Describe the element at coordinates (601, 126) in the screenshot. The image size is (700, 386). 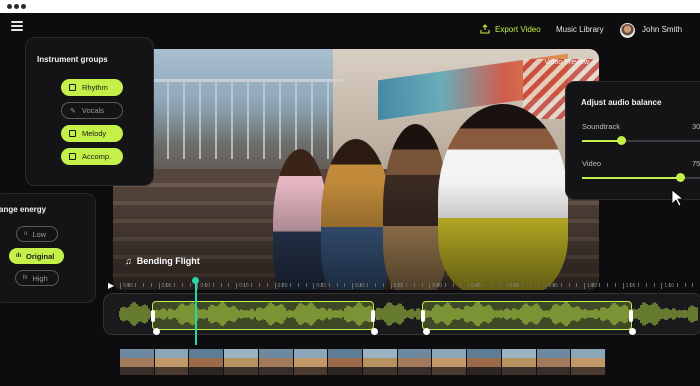
I see `soundtrack-label: Soundtrack` at that location.